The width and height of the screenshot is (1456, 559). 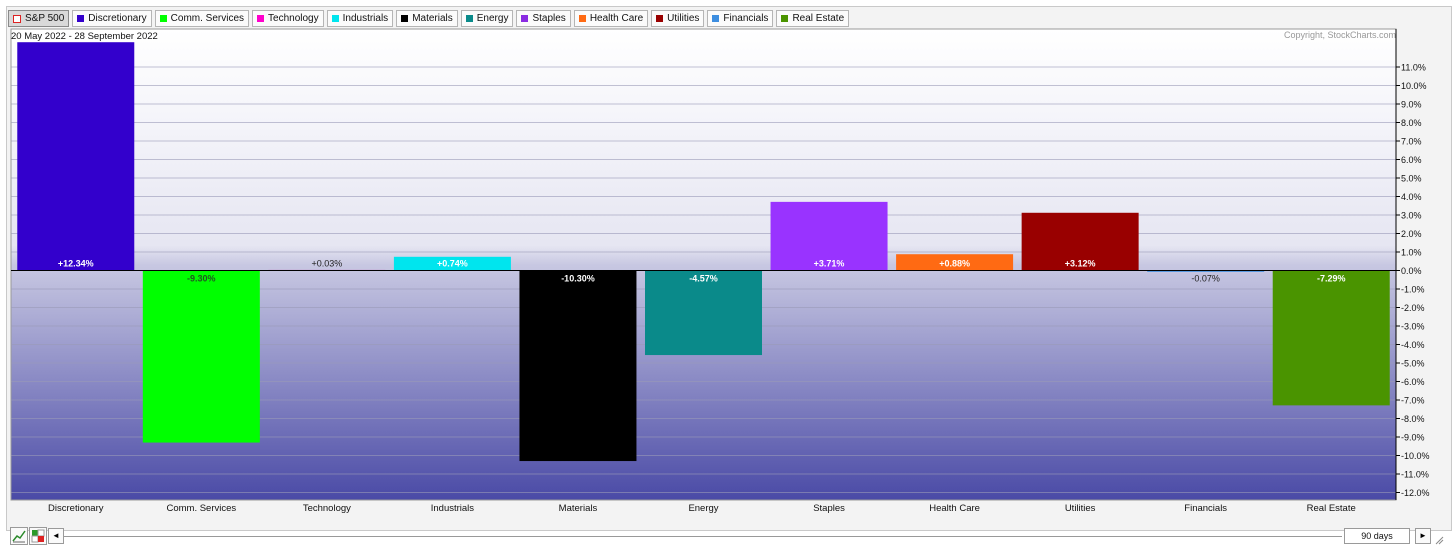 I want to click on value-label-industrials: +0.74%, so click(x=452, y=264).